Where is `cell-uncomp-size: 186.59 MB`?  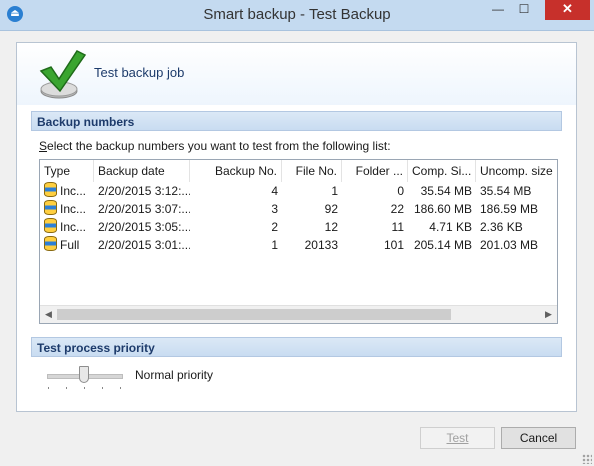 cell-uncomp-size: 186.59 MB is located at coordinates (509, 209).